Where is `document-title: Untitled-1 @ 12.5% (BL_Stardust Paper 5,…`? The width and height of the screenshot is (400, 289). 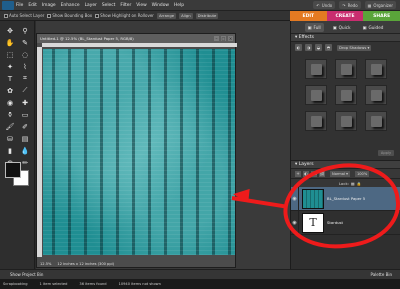
document-title: Untitled-1 @ 12.5% (BL_Stardust Paper 5,… is located at coordinates (87, 38).